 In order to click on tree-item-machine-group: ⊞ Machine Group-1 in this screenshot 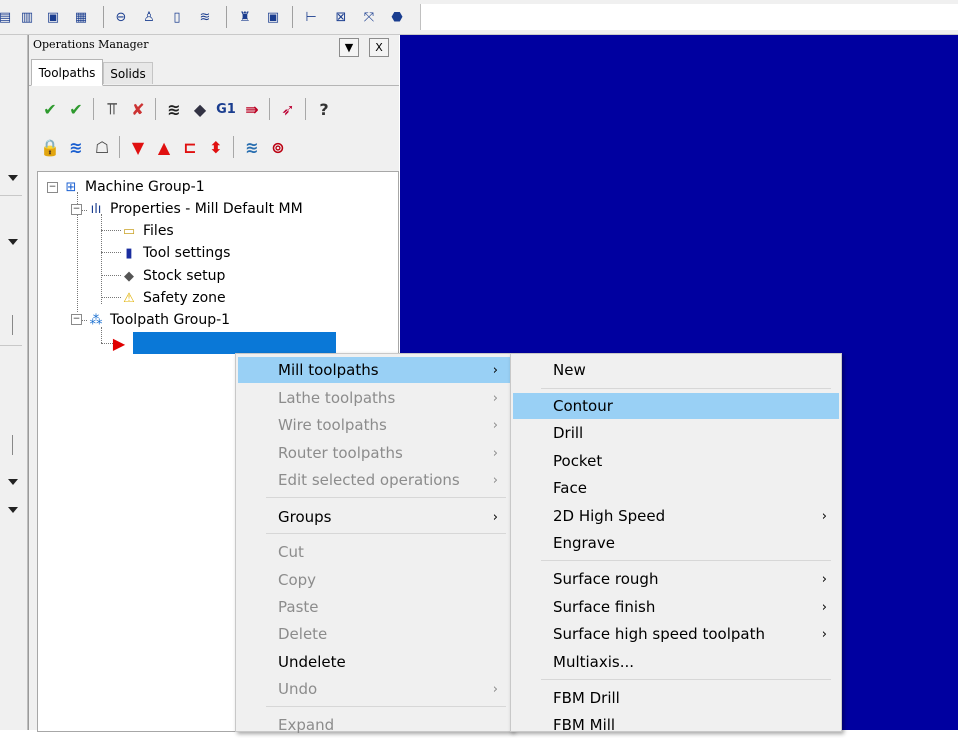, I will do `click(133, 187)`.